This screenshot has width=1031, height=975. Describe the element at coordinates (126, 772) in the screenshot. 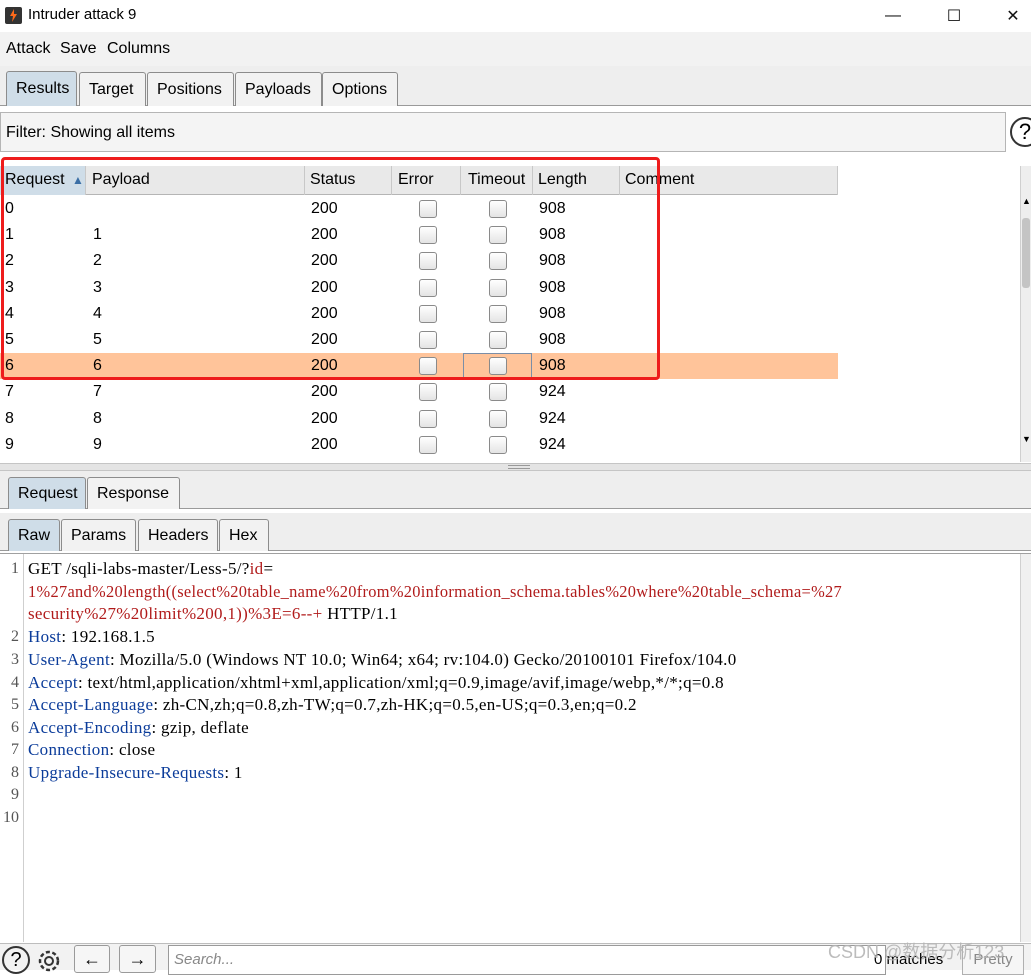

I see `header-name: Upgrade-Insecure-Requests` at that location.